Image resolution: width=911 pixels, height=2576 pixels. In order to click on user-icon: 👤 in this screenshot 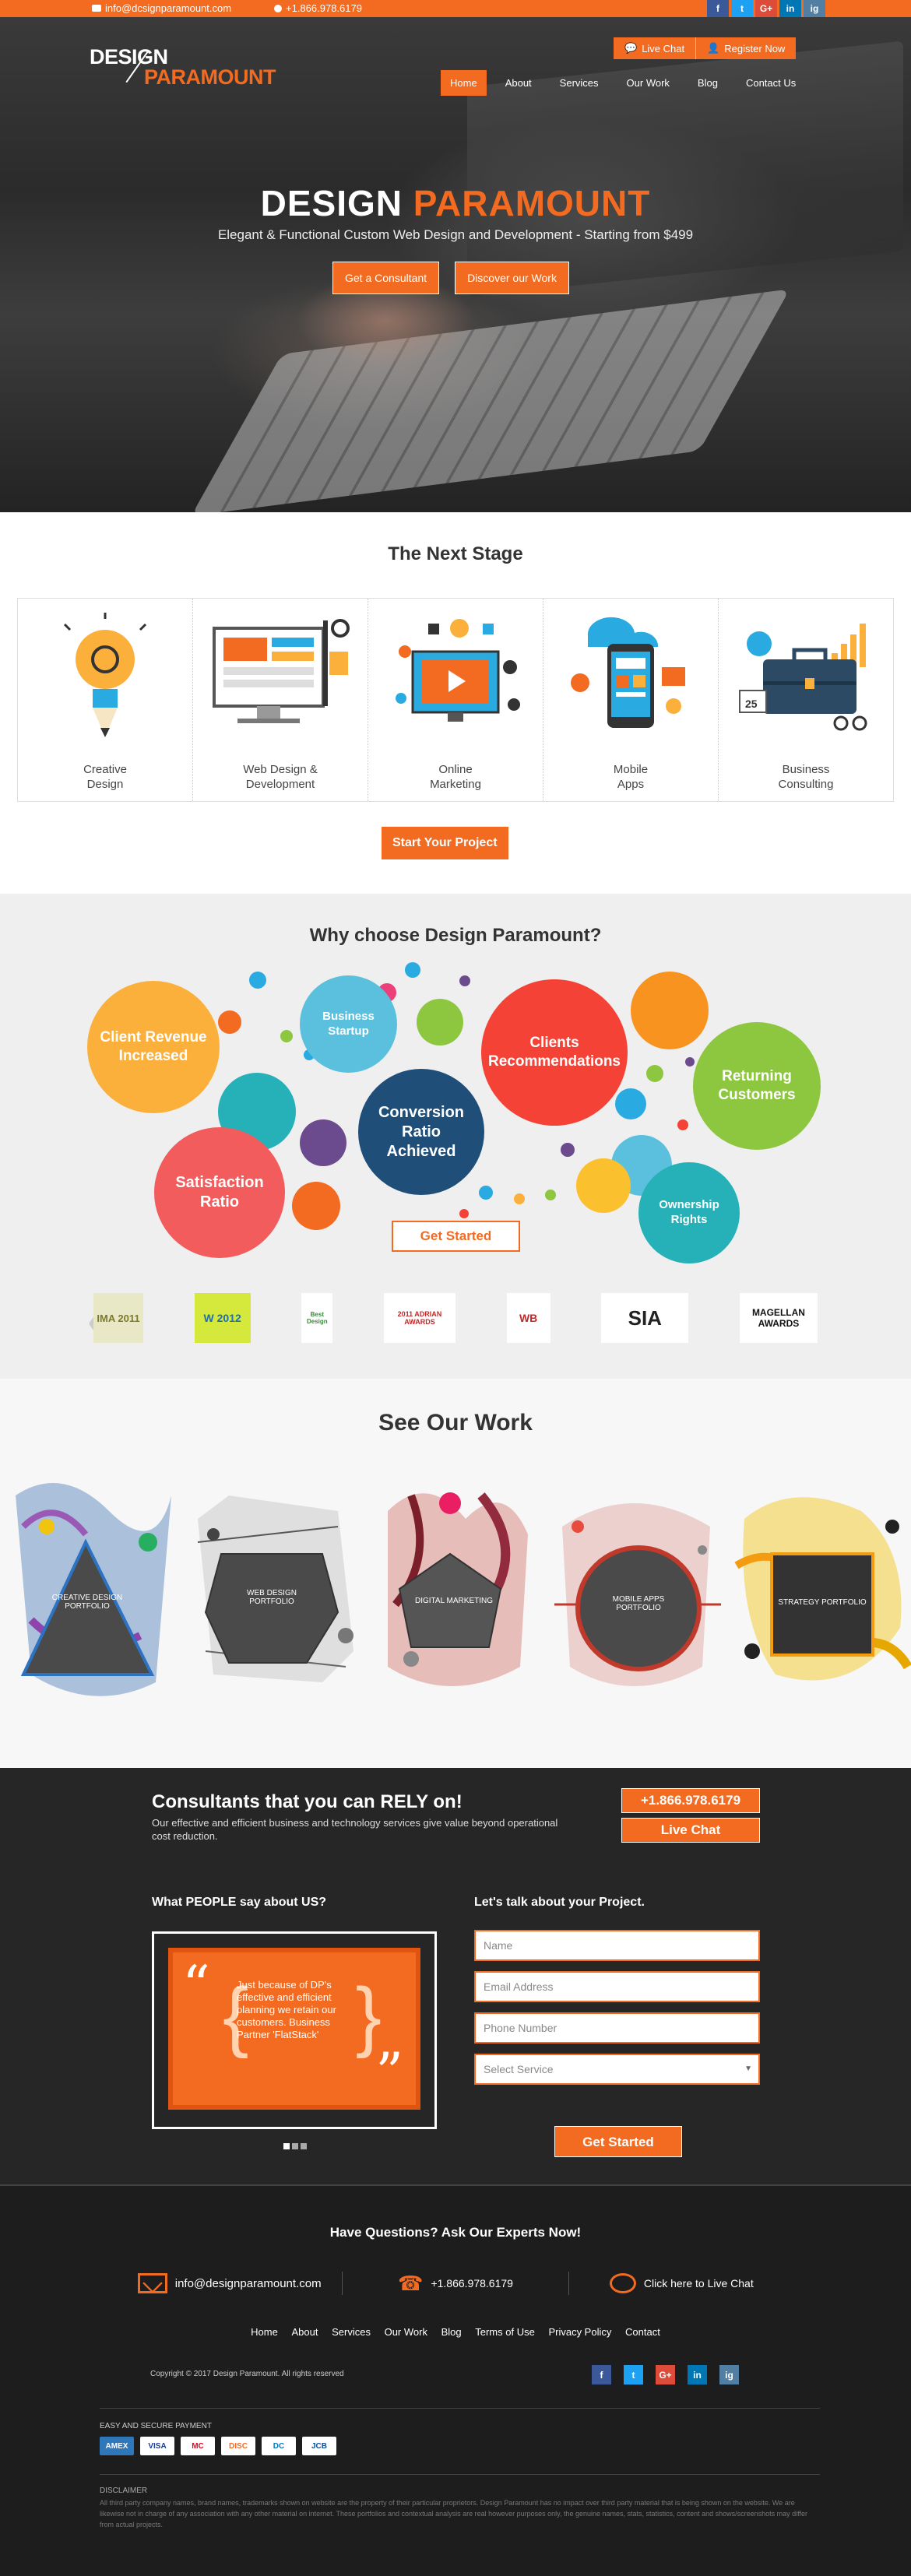, I will do `click(714, 48)`.